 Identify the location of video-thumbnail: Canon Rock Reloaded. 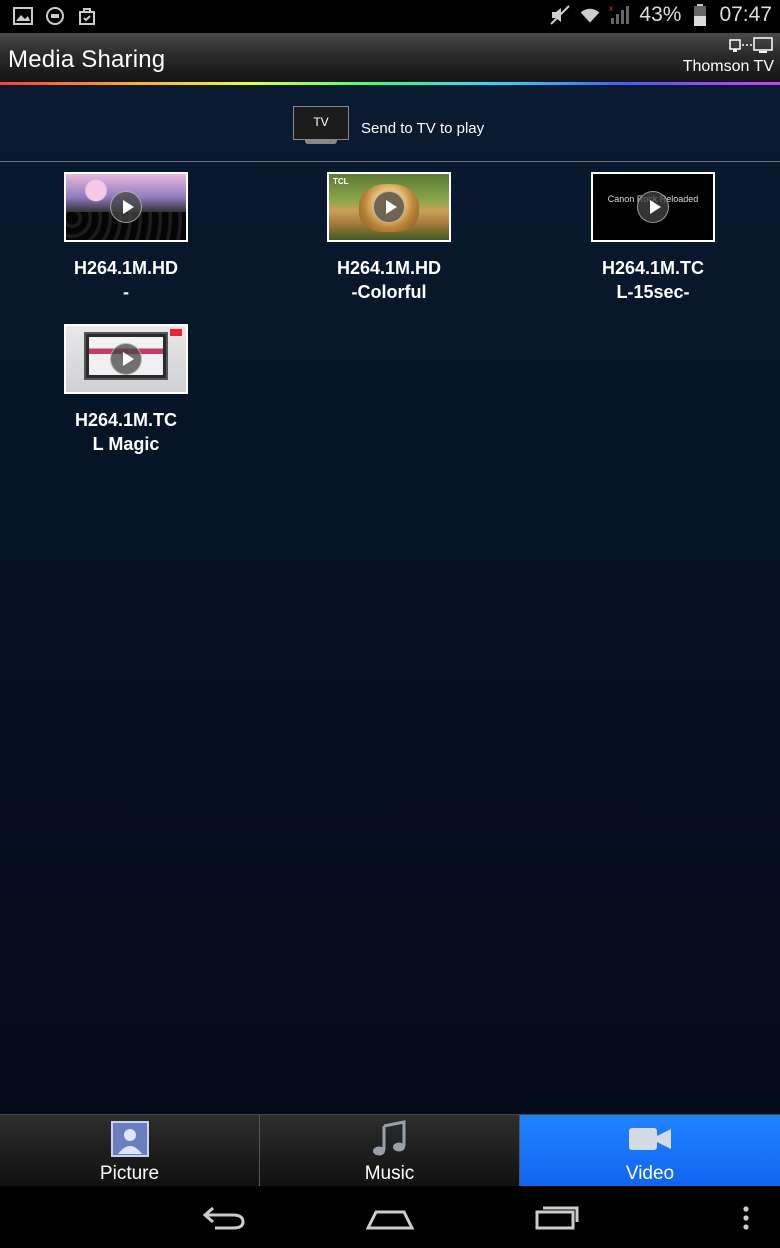
(653, 207).